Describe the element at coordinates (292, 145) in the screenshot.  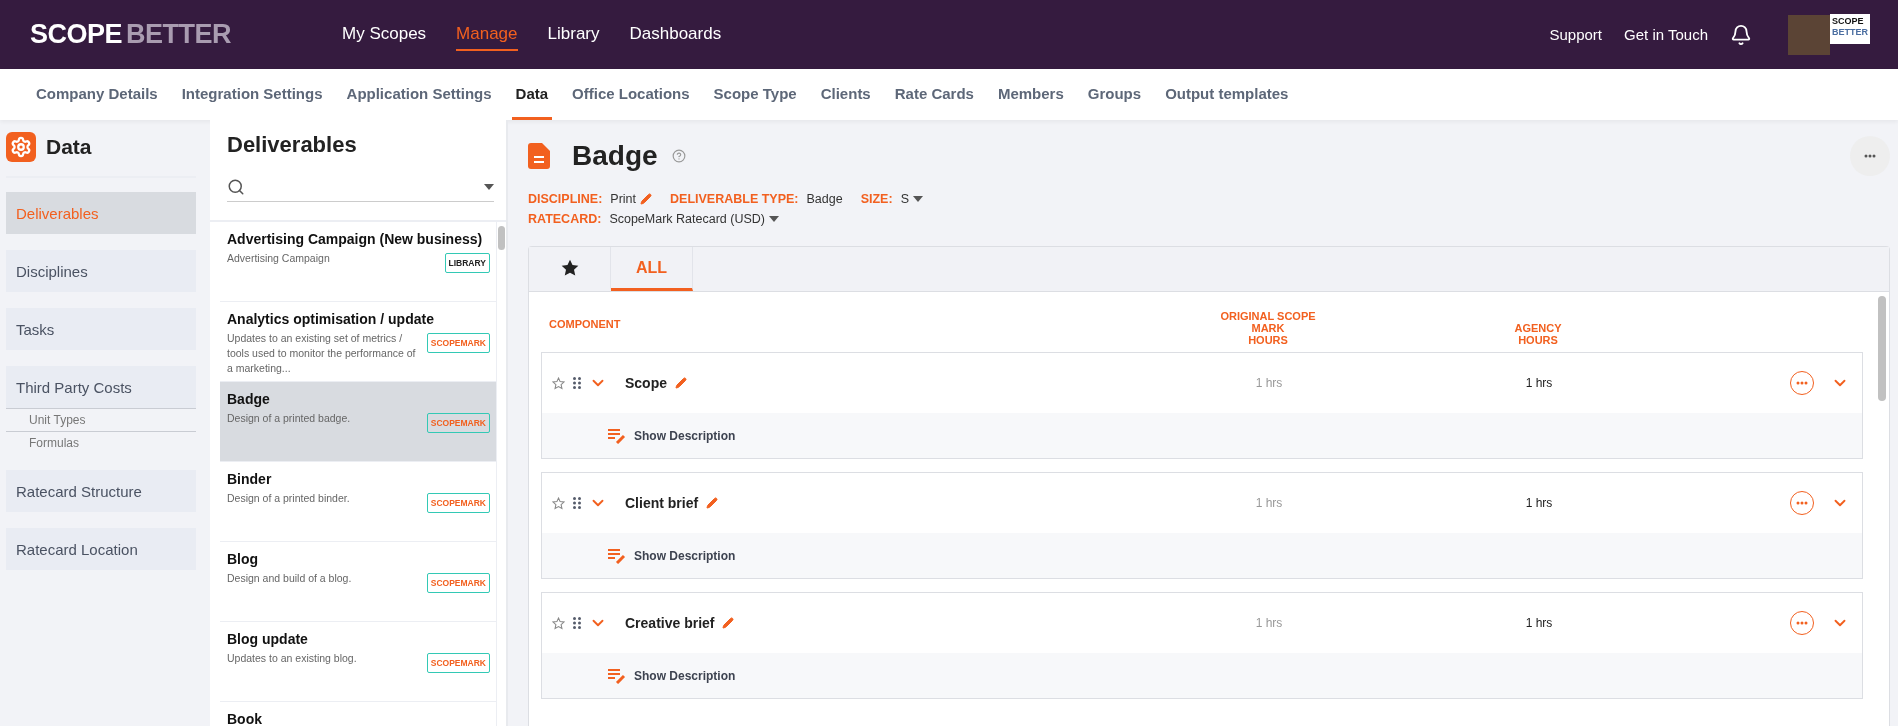
I see `list-title: Deliverables` at that location.